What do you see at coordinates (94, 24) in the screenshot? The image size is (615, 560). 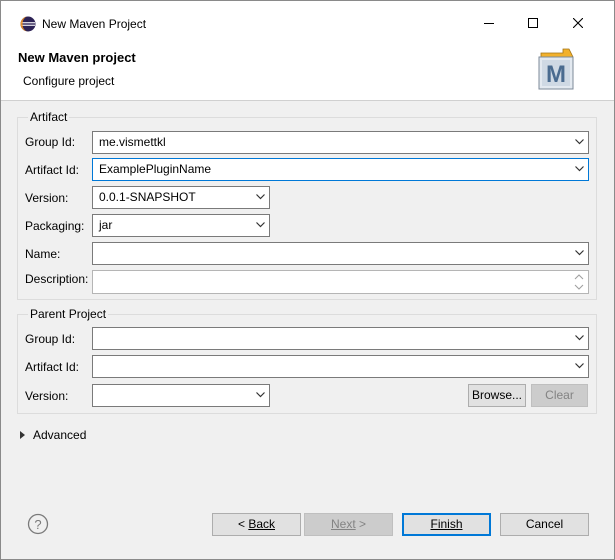 I see `window-title: New Maven Project` at bounding box center [94, 24].